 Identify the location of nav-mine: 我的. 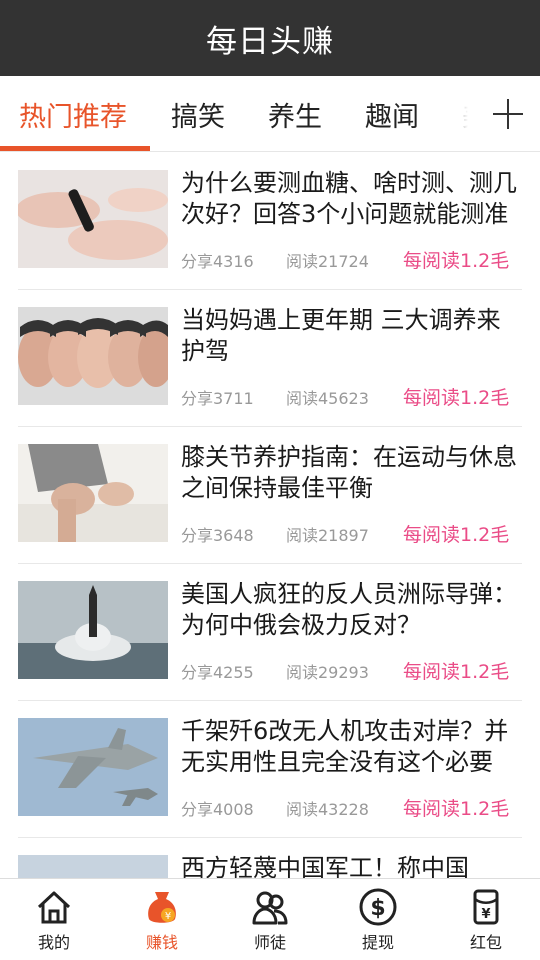
(54, 919).